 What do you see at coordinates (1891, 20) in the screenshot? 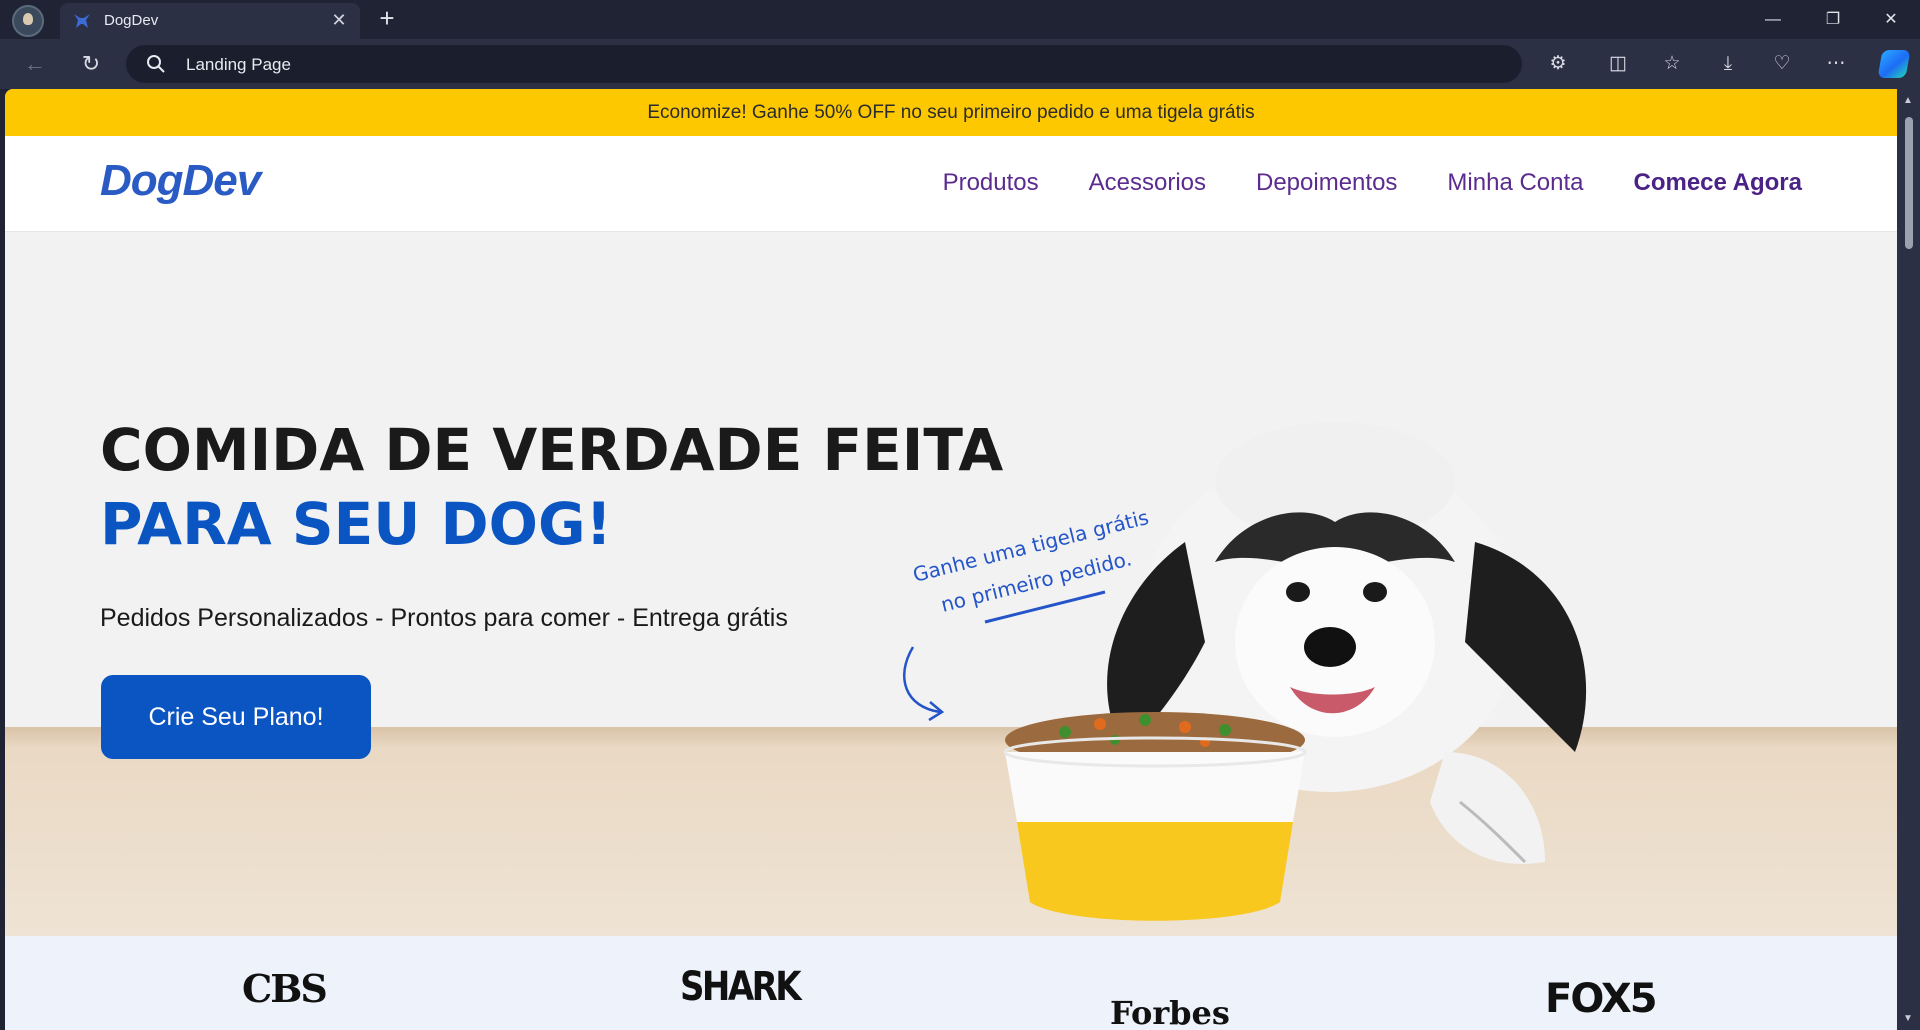
I see `close-window-icon: ✕` at bounding box center [1891, 20].